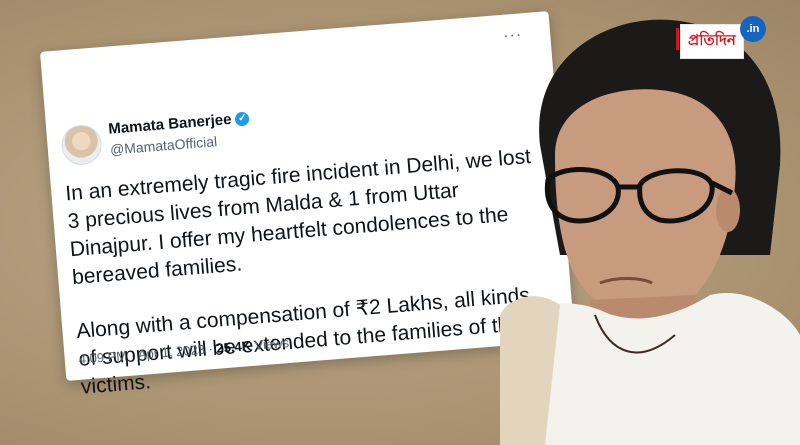 Image resolution: width=800 pixels, height=445 pixels. Describe the element at coordinates (82, 145) in the screenshot. I see `avatar` at that location.